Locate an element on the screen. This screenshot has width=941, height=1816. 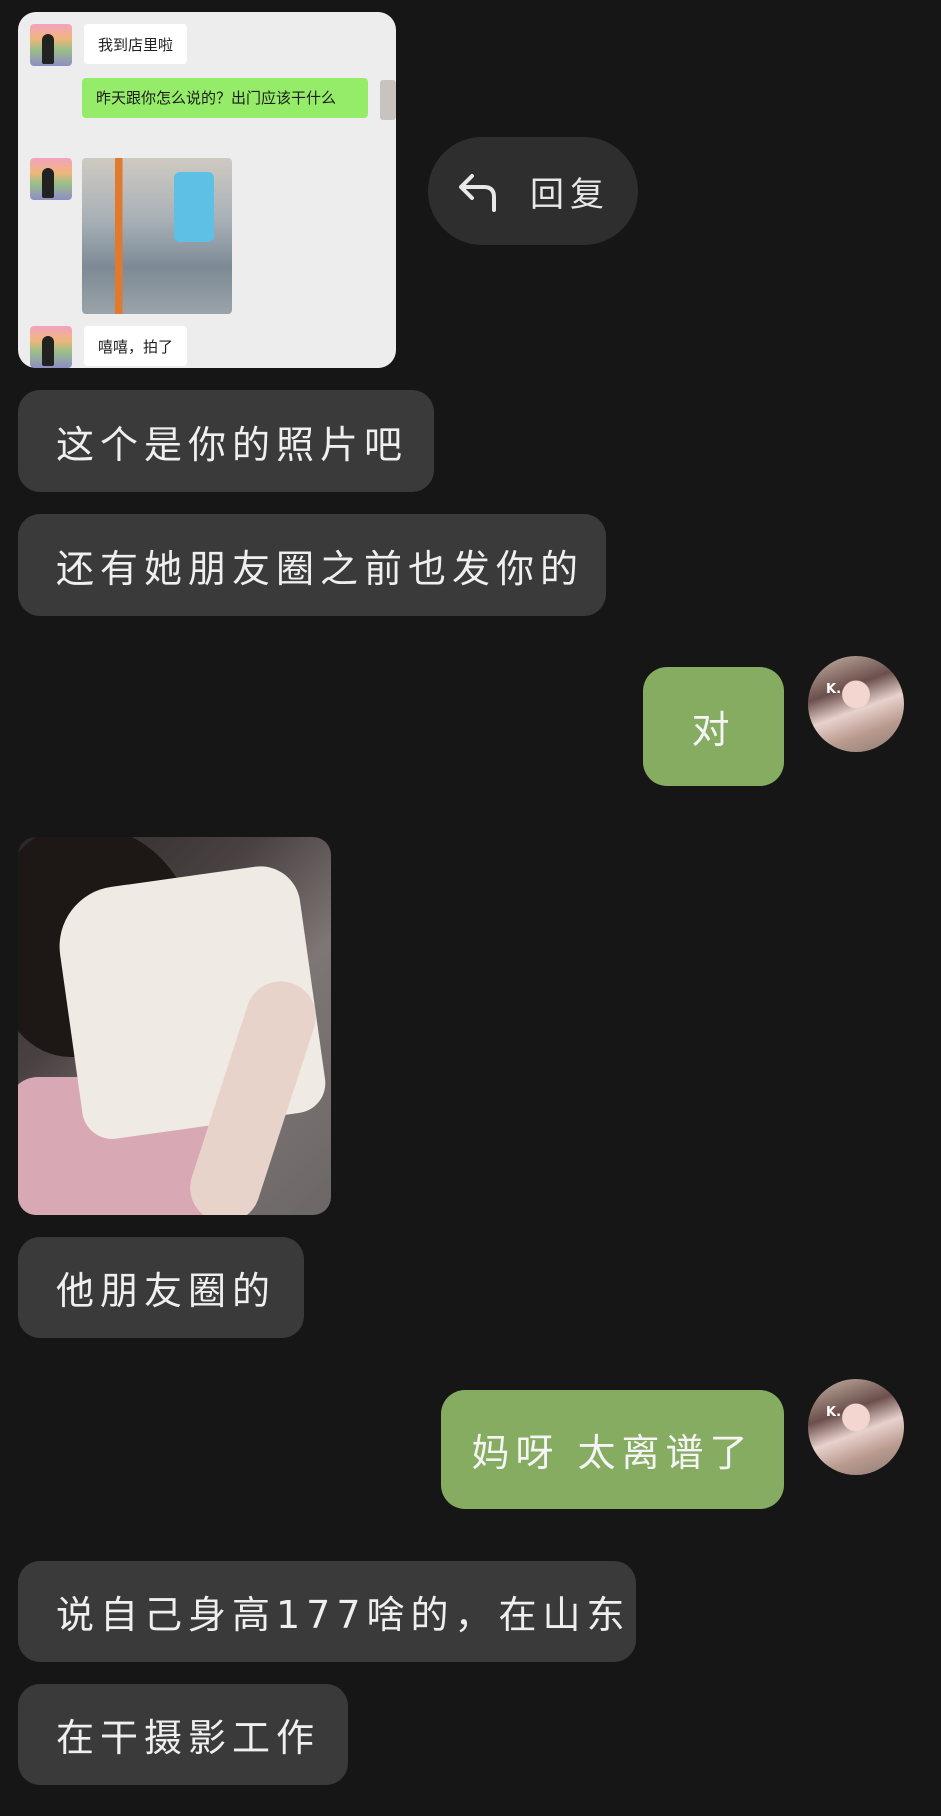
reply-label: 回复 is located at coordinates (570, 194).